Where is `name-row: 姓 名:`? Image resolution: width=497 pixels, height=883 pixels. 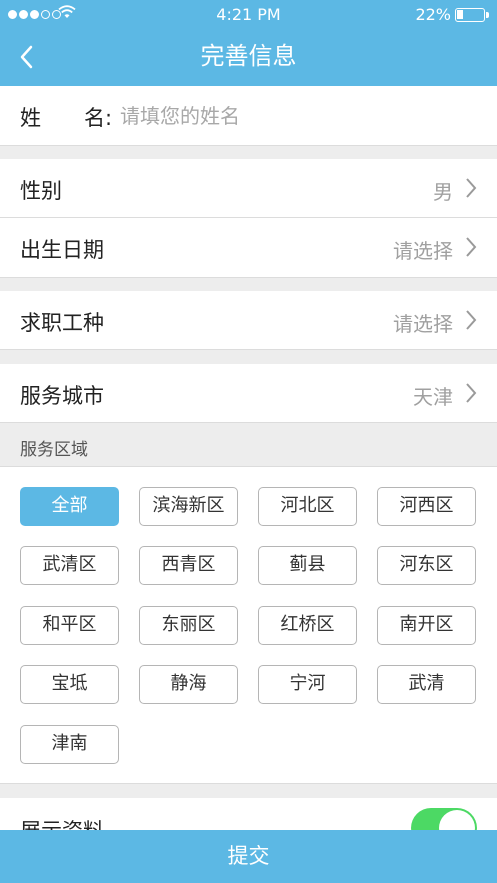 name-row: 姓 名: is located at coordinates (248, 116).